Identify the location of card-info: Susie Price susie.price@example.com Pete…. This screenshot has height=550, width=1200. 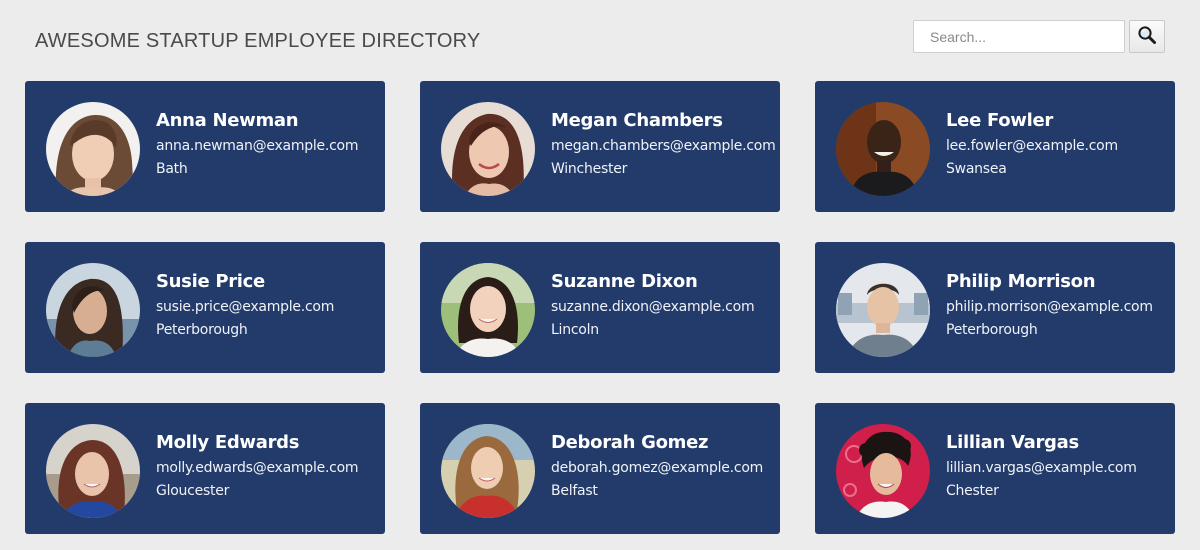
(245, 306).